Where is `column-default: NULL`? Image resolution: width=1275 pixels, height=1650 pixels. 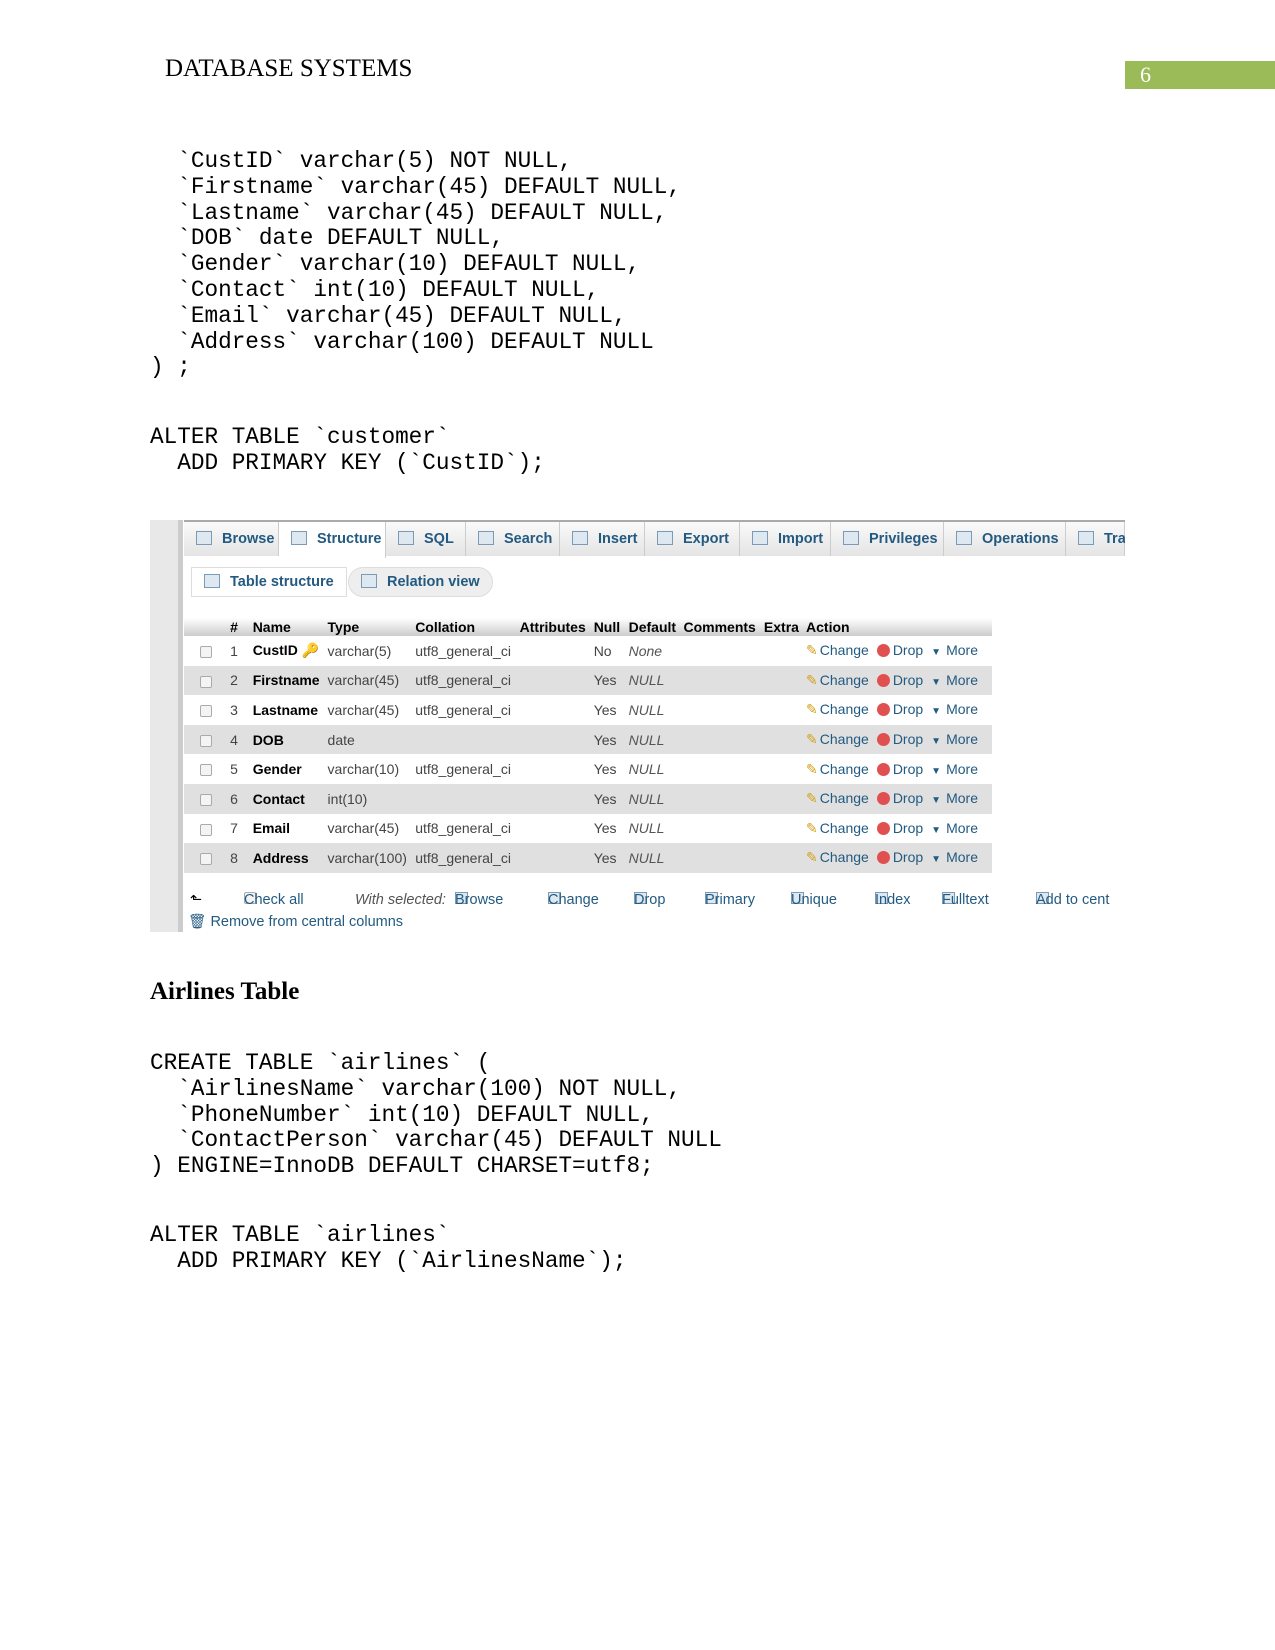 column-default: NULL is located at coordinates (653, 680).